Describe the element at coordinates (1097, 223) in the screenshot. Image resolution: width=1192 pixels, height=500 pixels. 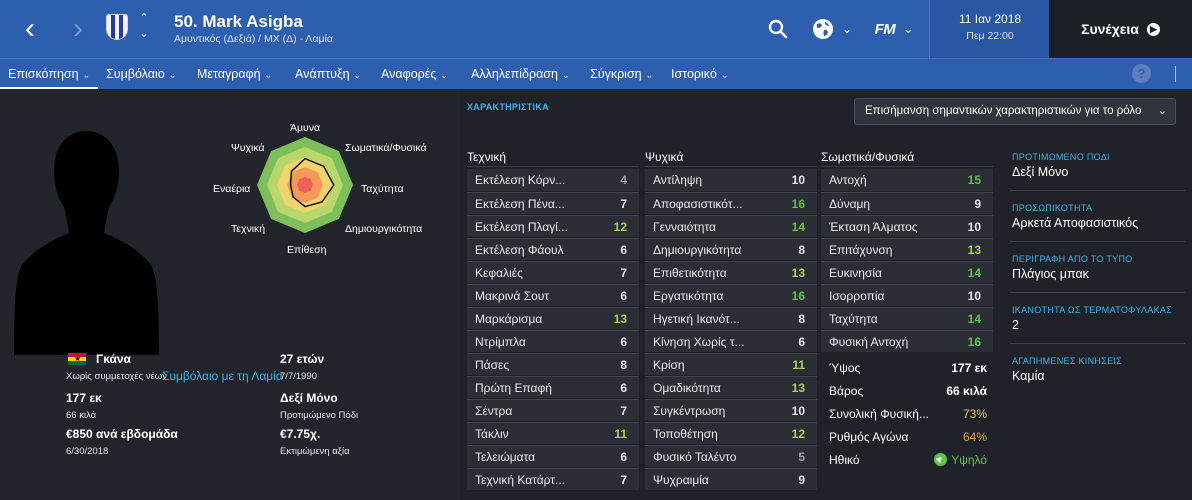
I see `section-value: Αρκετά Αποφασιστικός` at that location.